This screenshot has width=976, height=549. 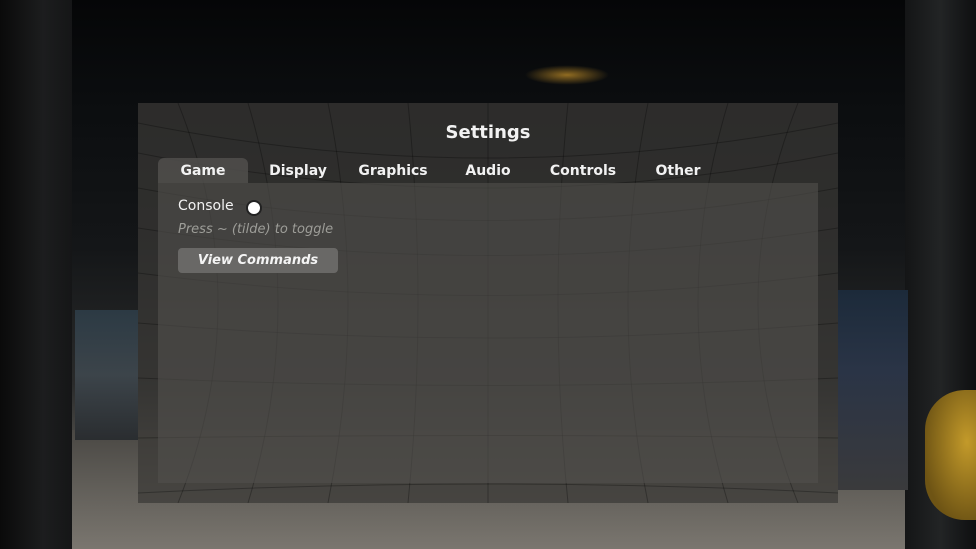 I want to click on tab-other: Other, so click(x=678, y=170).